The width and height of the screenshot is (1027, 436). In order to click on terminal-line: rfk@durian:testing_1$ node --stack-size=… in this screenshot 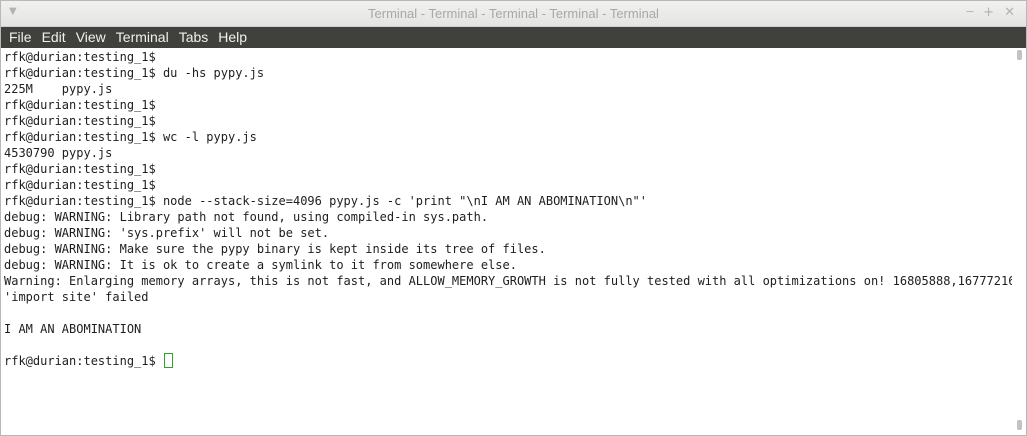, I will do `click(325, 201)`.